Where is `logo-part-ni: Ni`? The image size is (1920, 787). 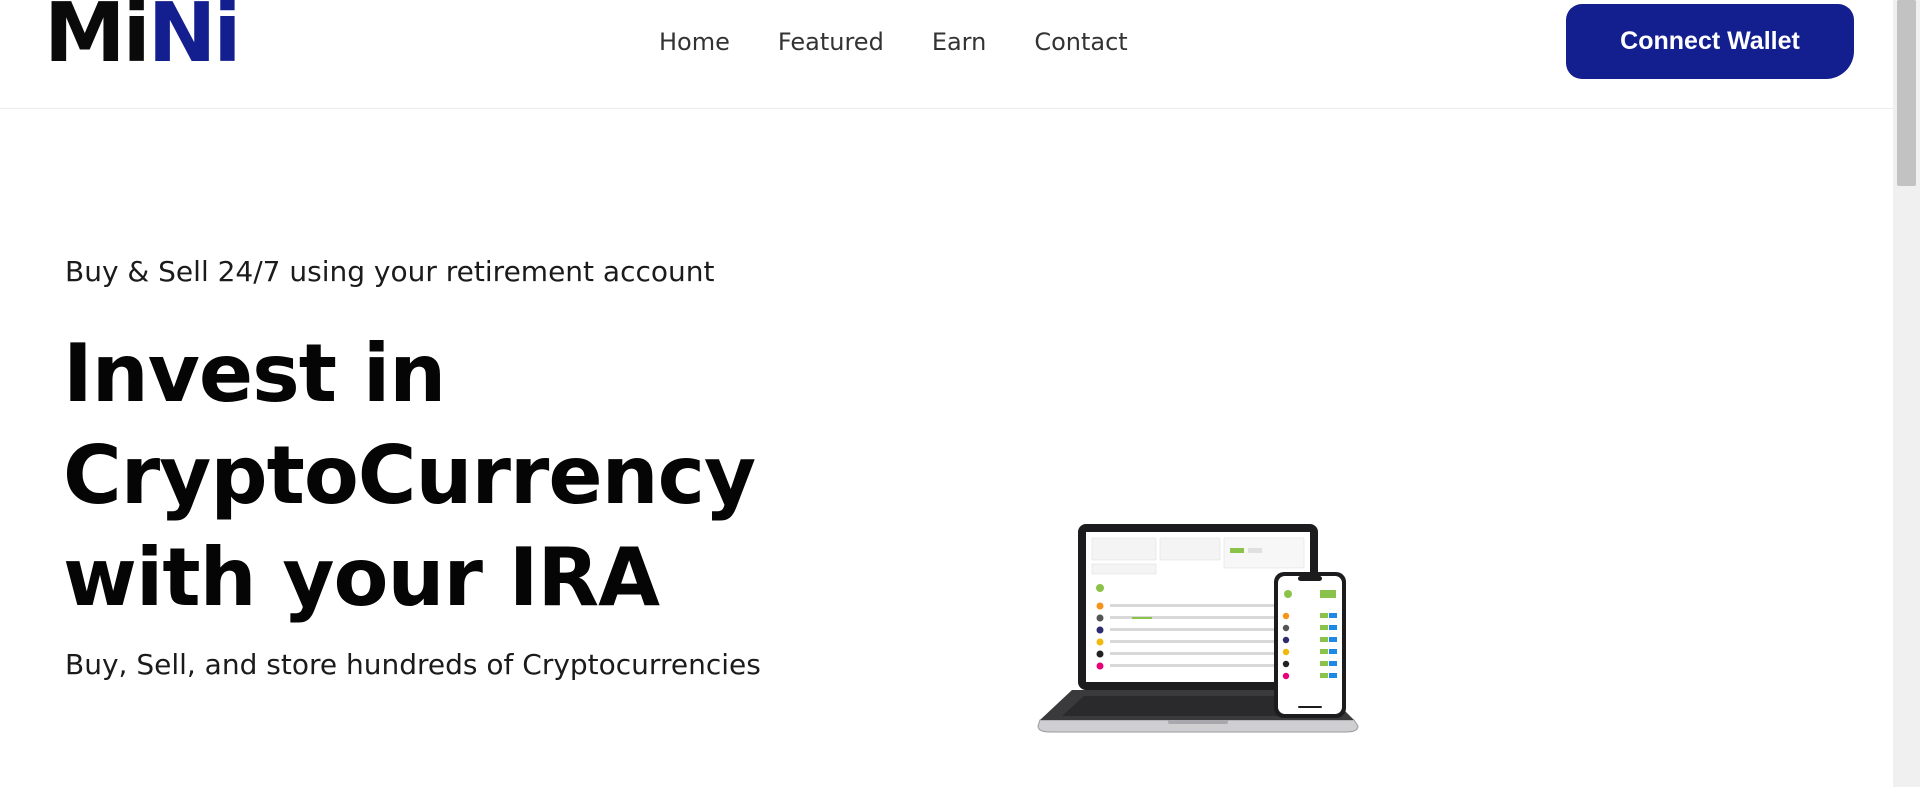 logo-part-ni: Ni is located at coordinates (194, 40).